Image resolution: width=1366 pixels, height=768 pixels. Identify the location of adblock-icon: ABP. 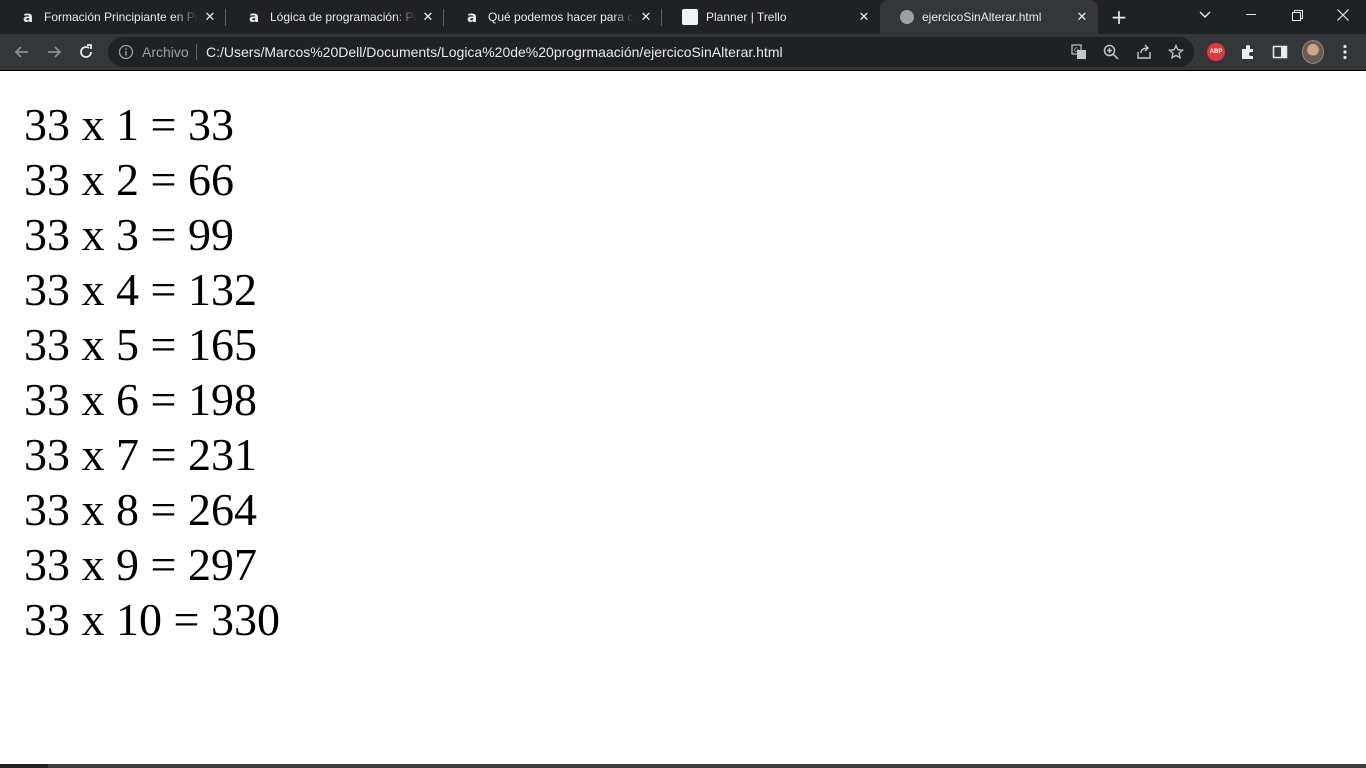
(1216, 52).